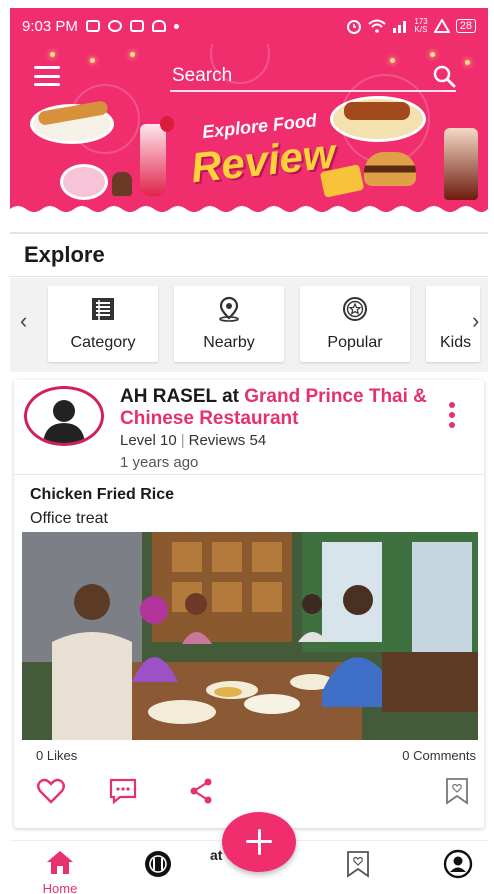 This screenshot has height=894, width=494. What do you see at coordinates (168, 396) in the screenshot?
I see `author-name: AH RASEL` at bounding box center [168, 396].